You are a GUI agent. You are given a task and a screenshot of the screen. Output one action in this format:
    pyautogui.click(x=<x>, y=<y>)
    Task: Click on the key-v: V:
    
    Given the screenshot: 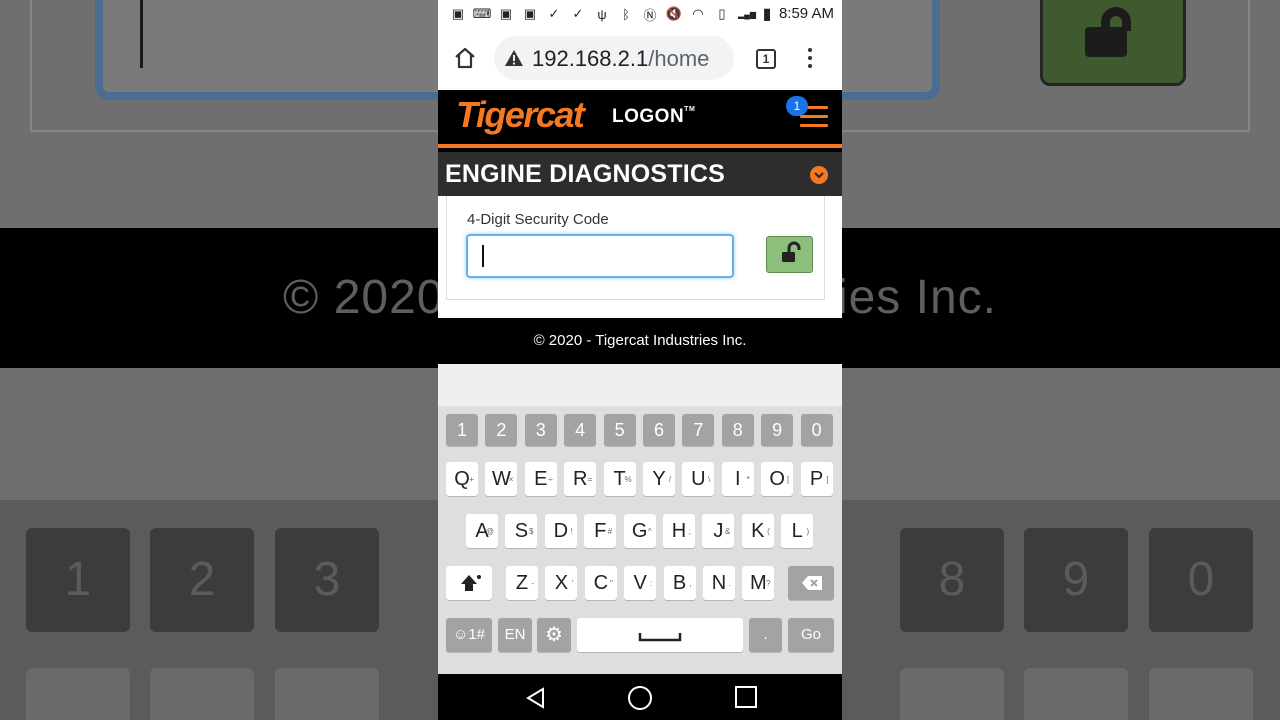 What is the action you would take?
    pyautogui.click(x=640, y=583)
    